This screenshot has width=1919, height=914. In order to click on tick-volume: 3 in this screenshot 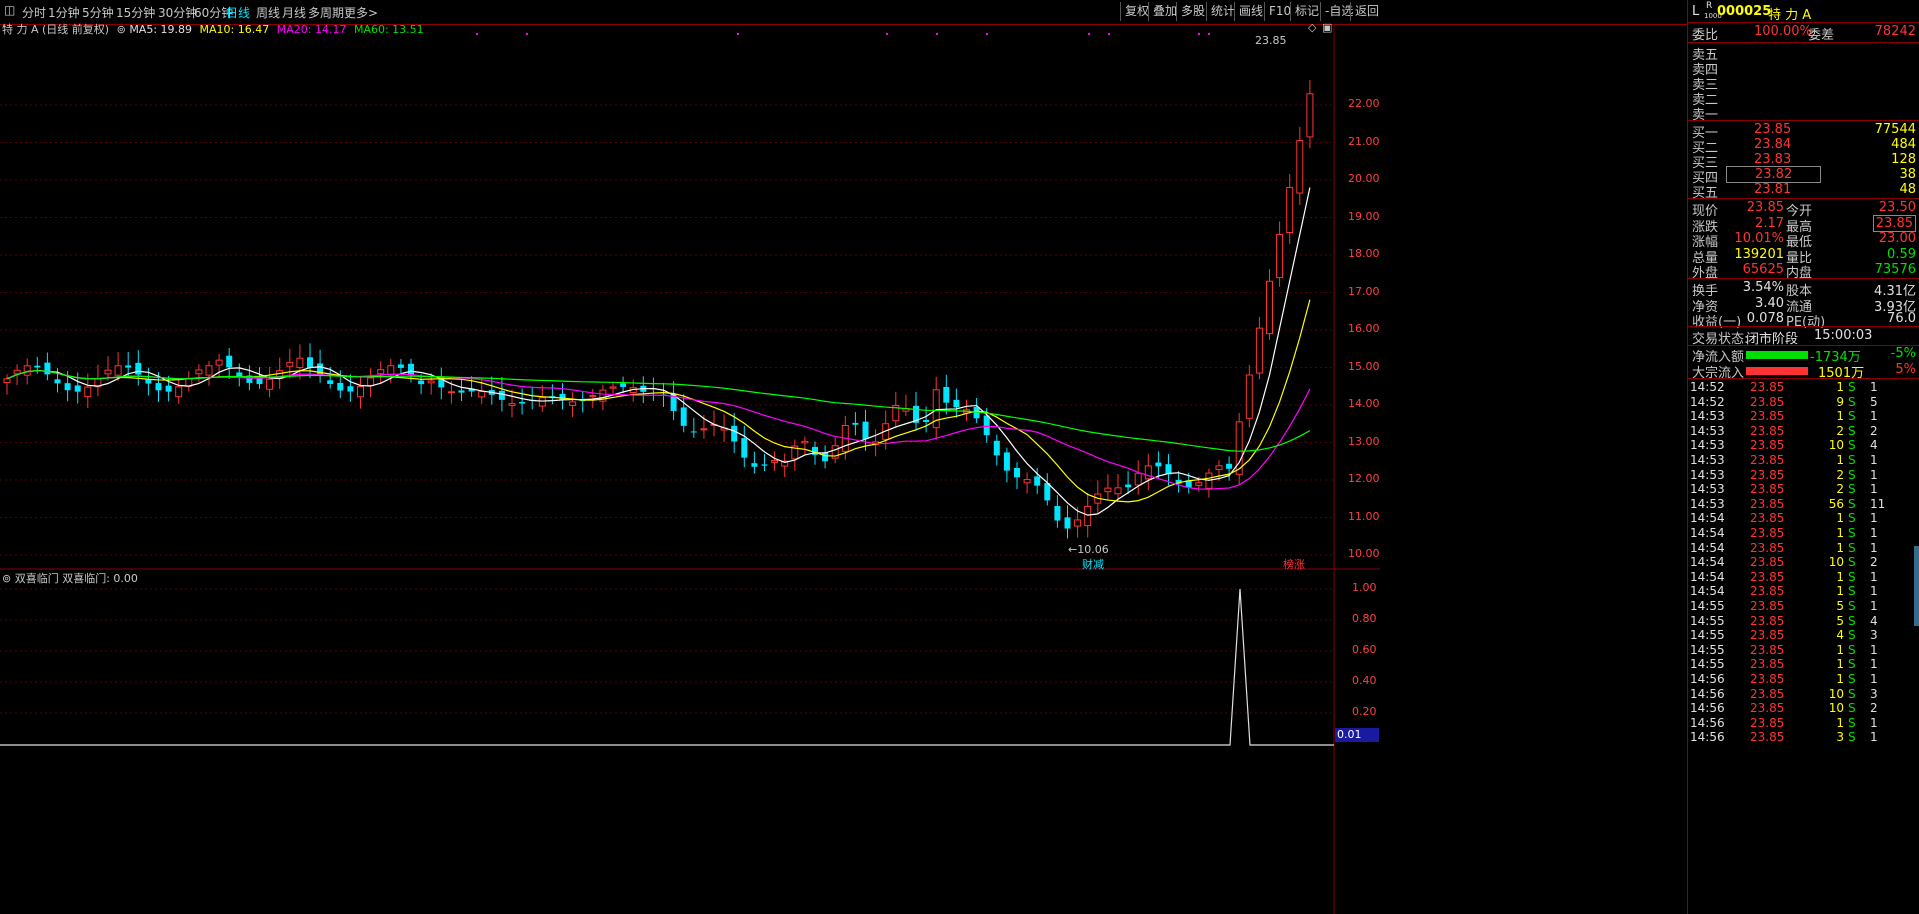, I will do `click(1840, 737)`.